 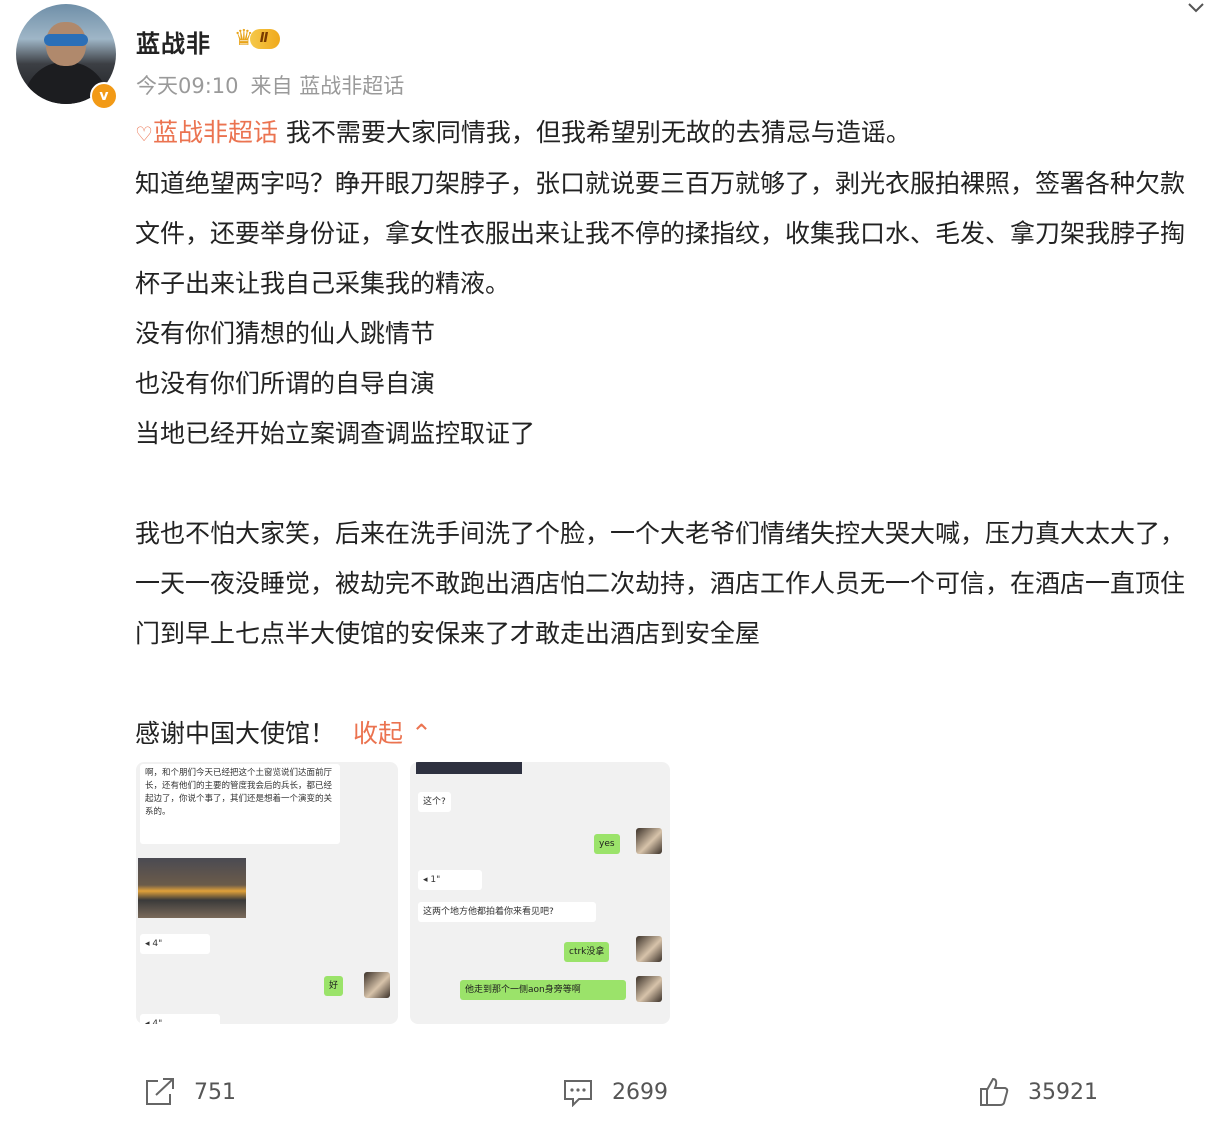 What do you see at coordinates (144, 134) in the screenshot?
I see `super-topic-icon: ♡` at bounding box center [144, 134].